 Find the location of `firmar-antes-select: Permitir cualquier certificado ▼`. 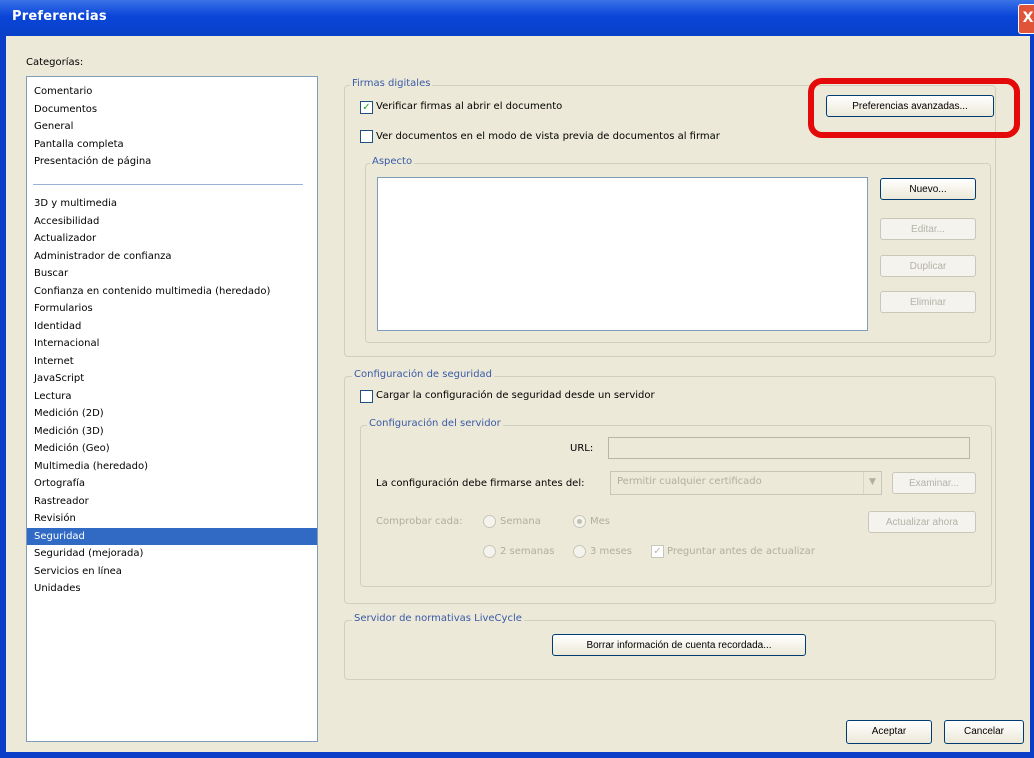

firmar-antes-select: Permitir cualquier certificado ▼ is located at coordinates (746, 483).